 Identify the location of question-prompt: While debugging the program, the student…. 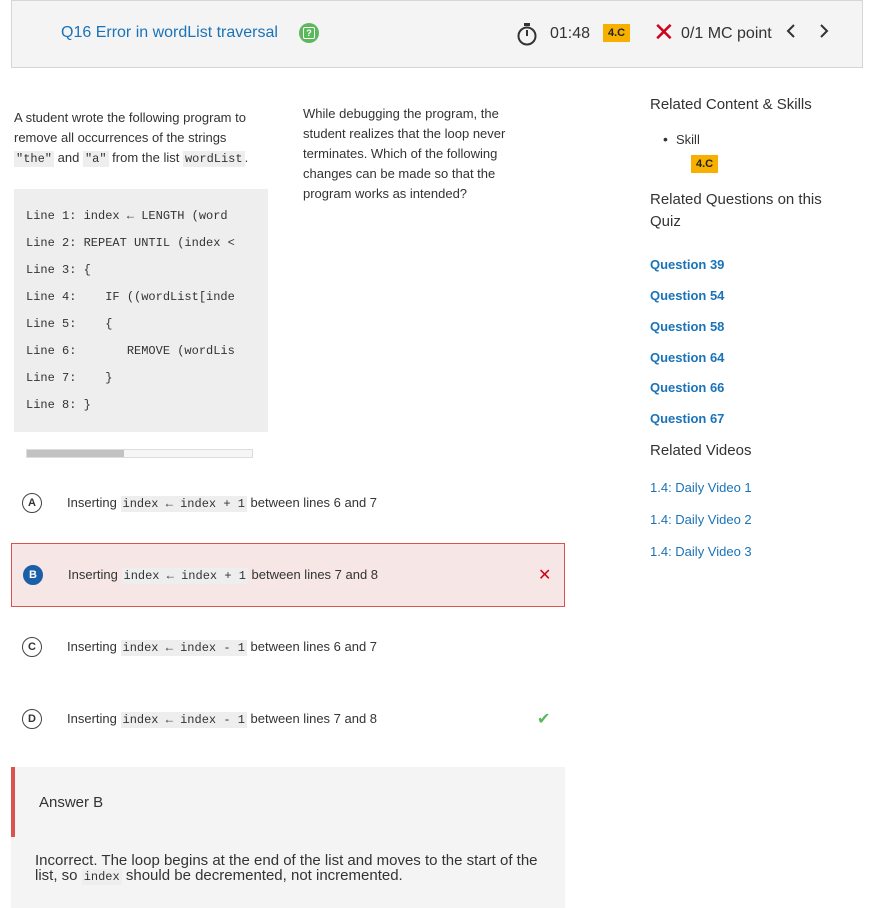
(404, 153).